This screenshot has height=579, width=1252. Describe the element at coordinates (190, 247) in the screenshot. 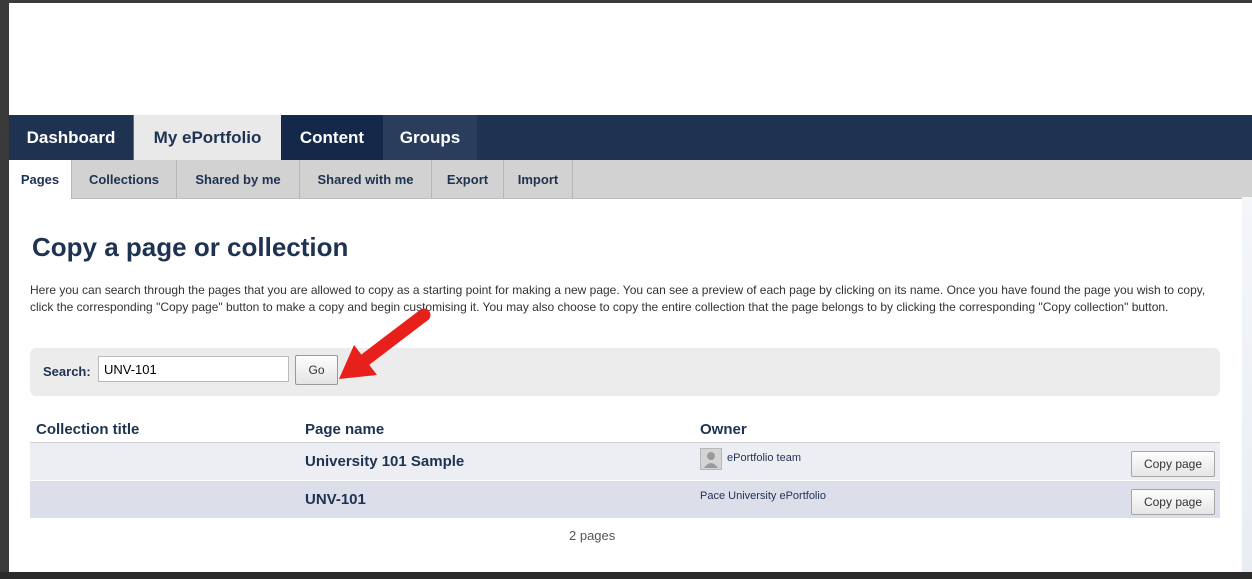

I see `page-title: Copy a page or collection` at that location.